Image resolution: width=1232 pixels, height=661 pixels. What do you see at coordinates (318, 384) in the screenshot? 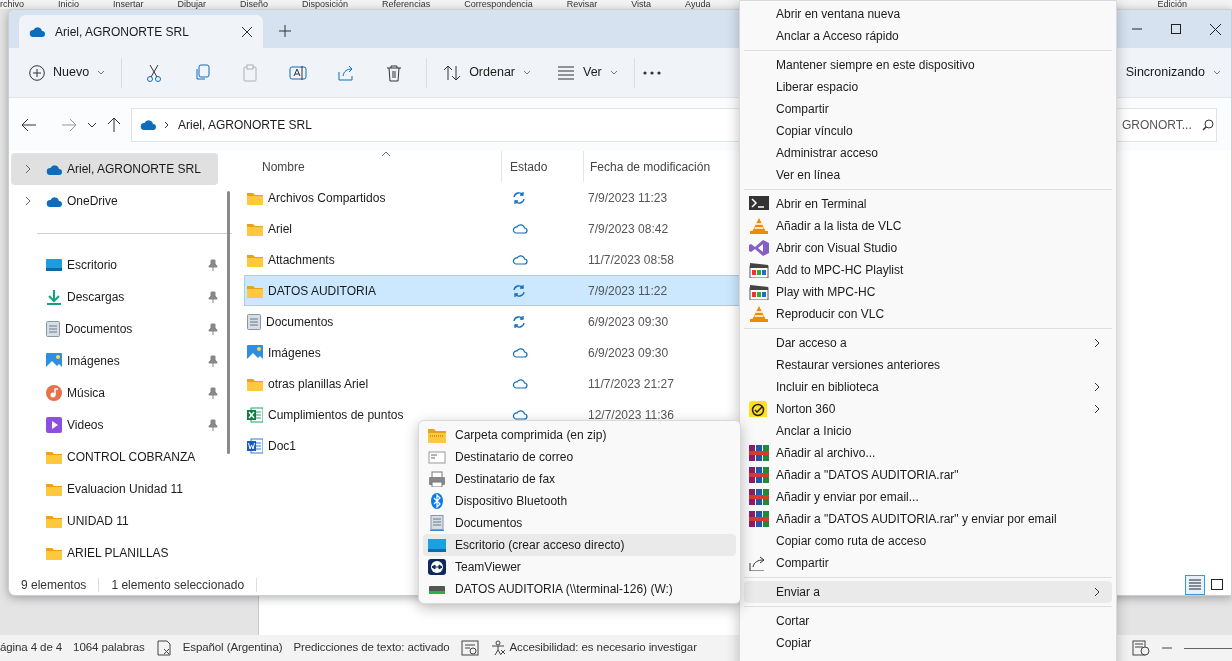
I see `file-name: otras planillas Ariel` at bounding box center [318, 384].